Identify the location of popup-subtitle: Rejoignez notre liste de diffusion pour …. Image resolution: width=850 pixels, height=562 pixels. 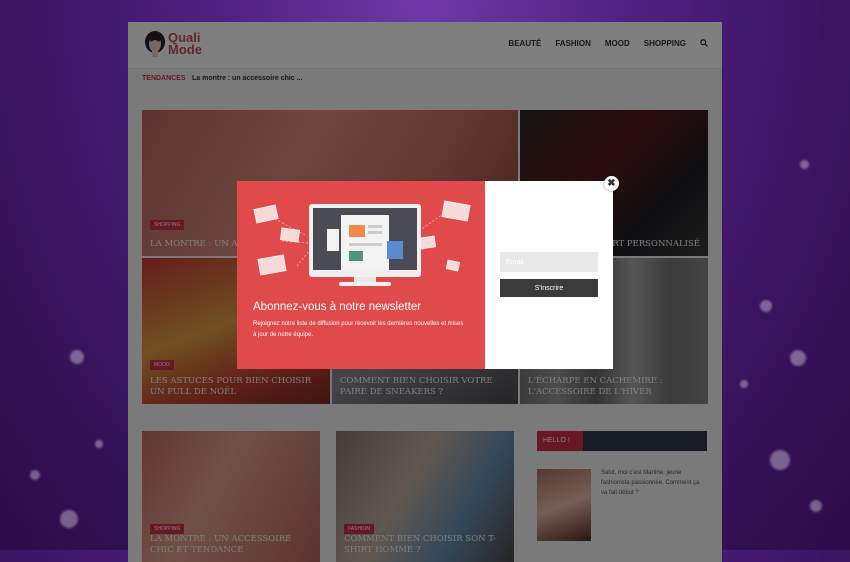
(358, 329).